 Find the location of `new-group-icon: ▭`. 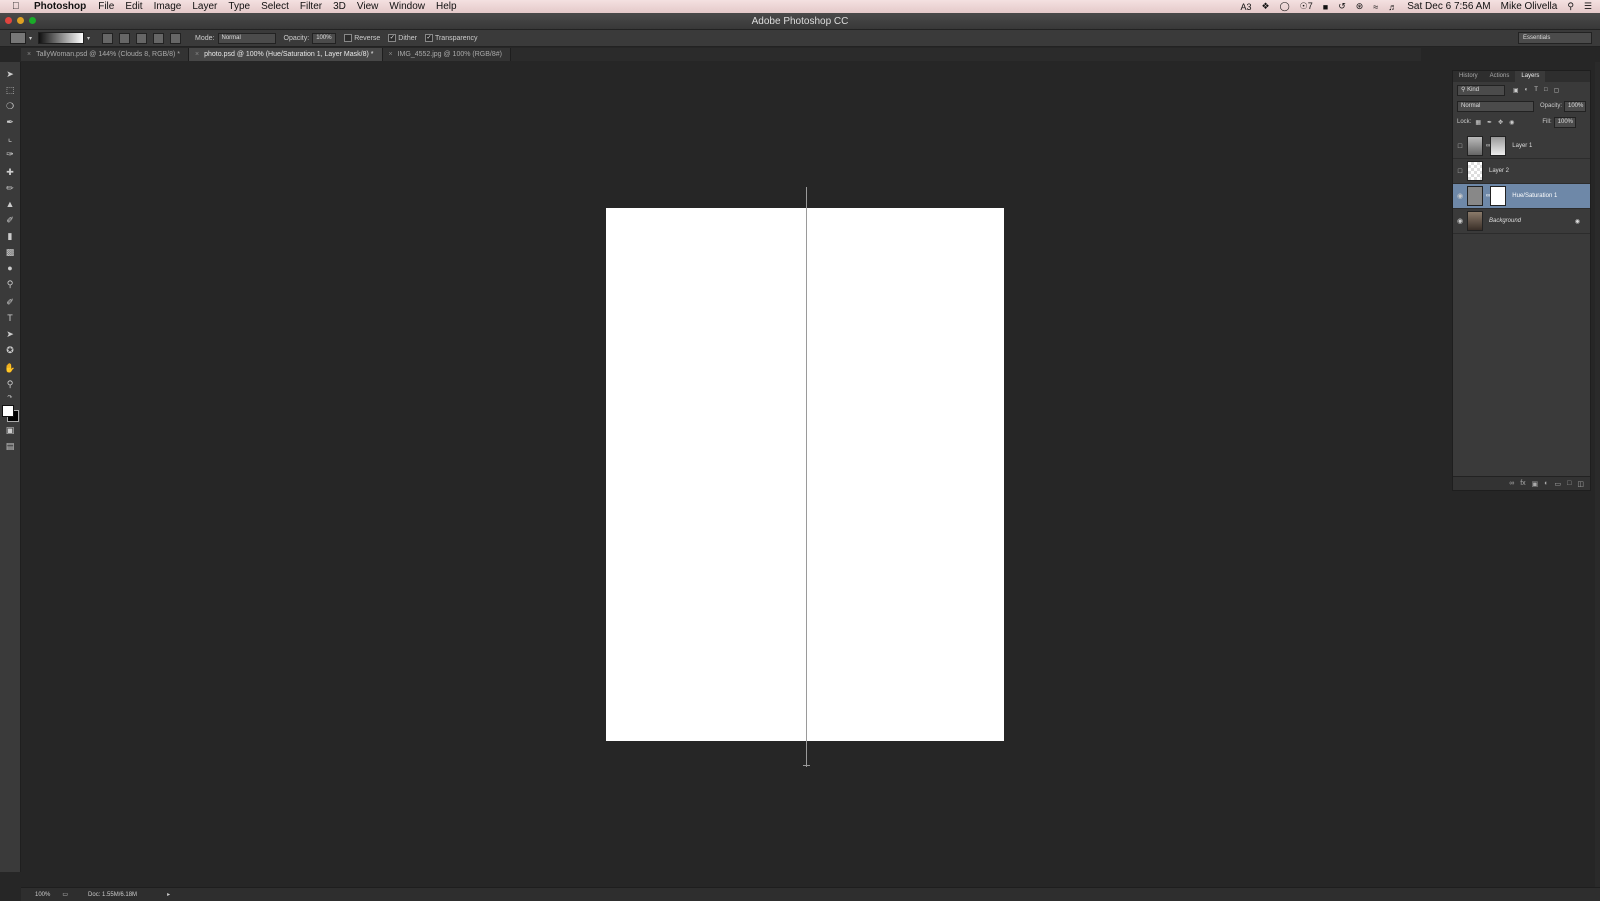

new-group-icon: ▭ is located at coordinates (1558, 484).